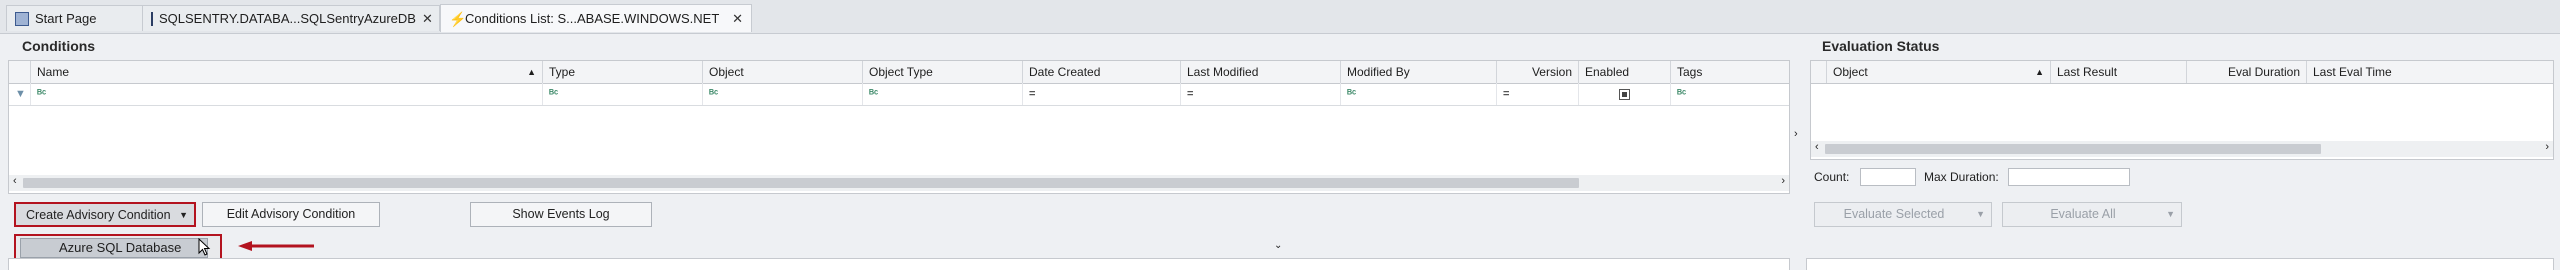  Describe the element at coordinates (2119, 72) in the screenshot. I see `column-header-last-result: Last Result` at that location.